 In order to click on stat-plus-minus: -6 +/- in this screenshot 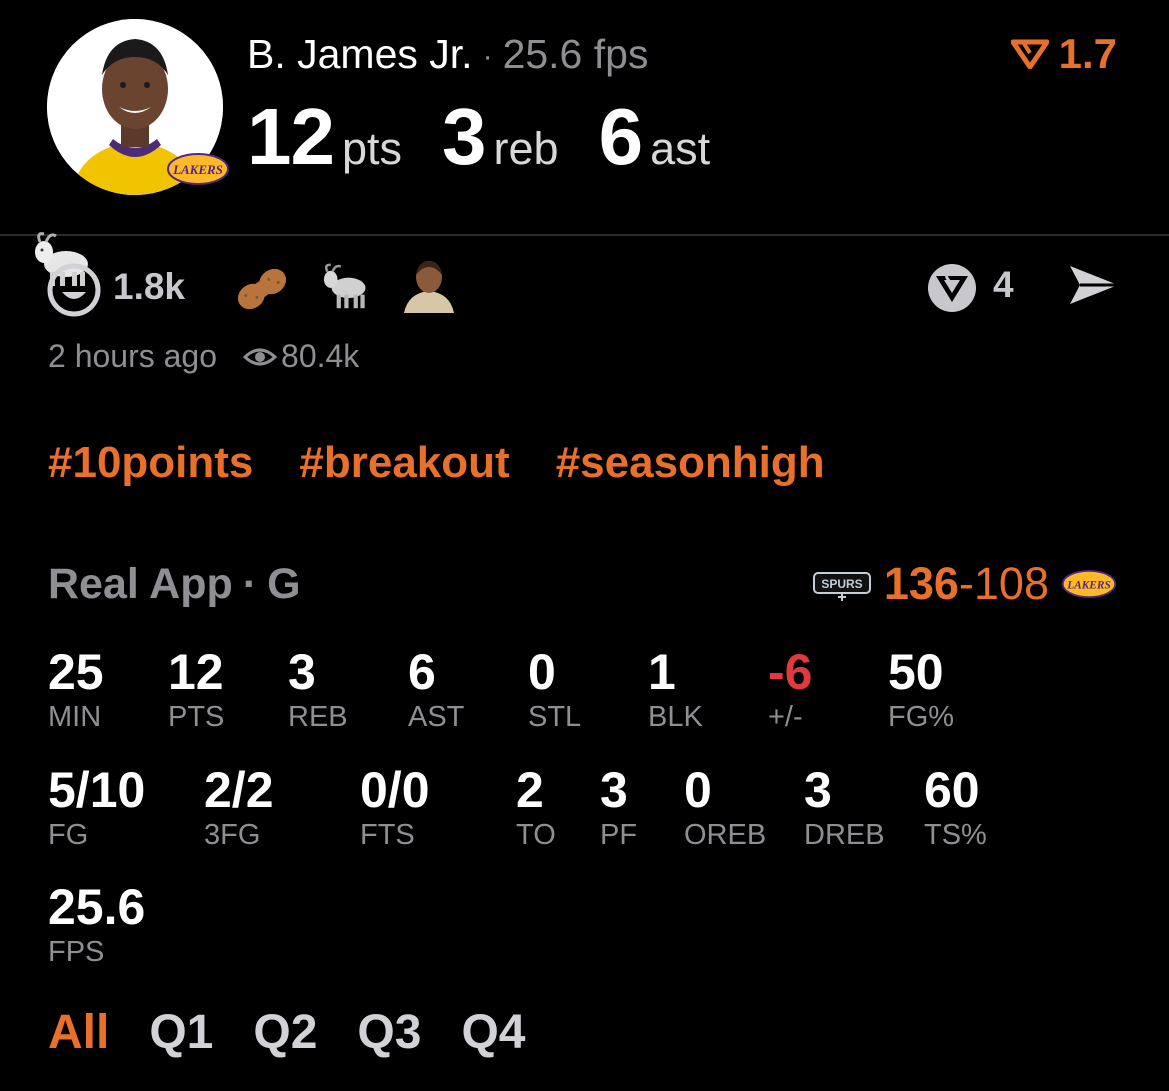, I will do `click(790, 688)`.